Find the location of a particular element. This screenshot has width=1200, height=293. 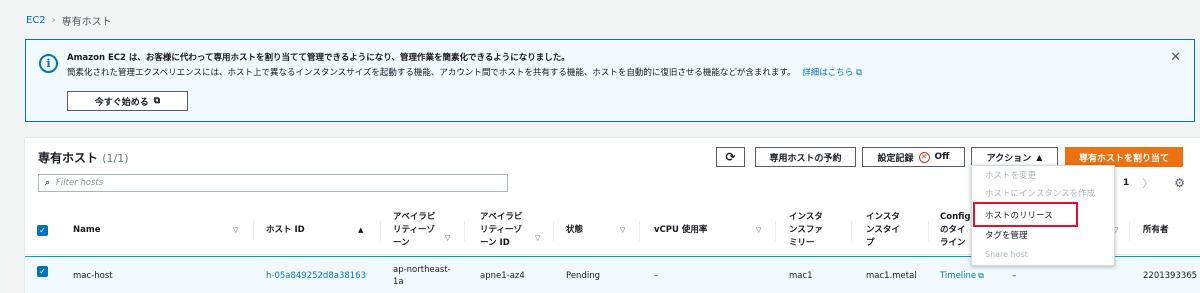

cell-instance-family: mac1 is located at coordinates (801, 276).